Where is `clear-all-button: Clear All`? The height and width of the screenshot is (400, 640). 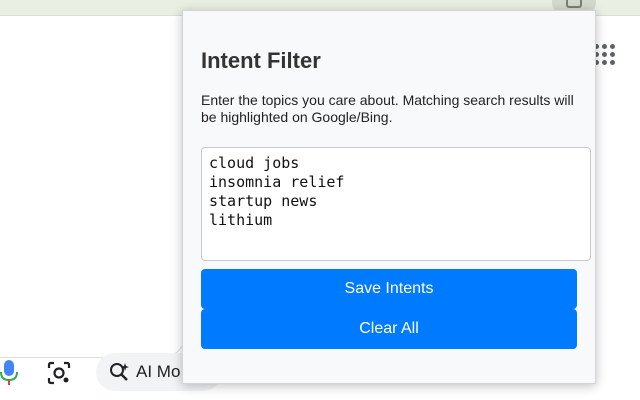 clear-all-button: Clear All is located at coordinates (389, 329).